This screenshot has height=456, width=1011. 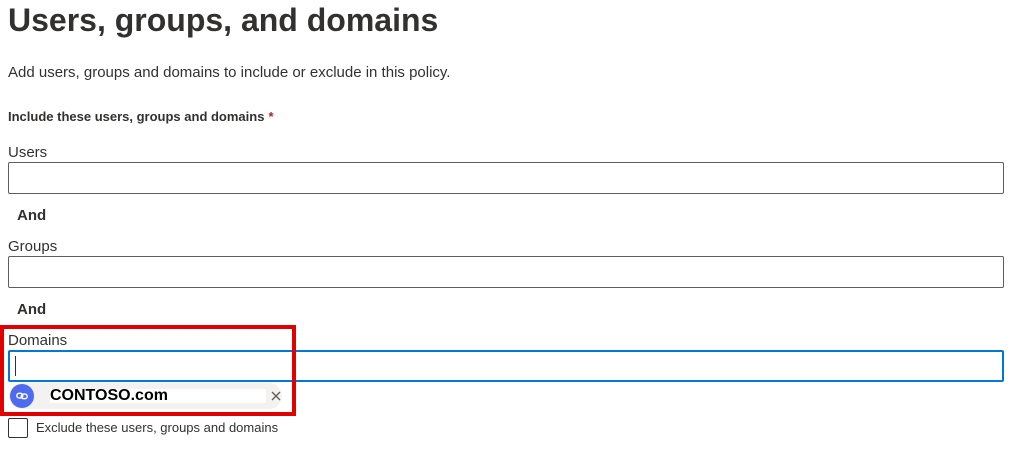 I want to click on page-title: Users, groups, and domains, so click(x=223, y=20).